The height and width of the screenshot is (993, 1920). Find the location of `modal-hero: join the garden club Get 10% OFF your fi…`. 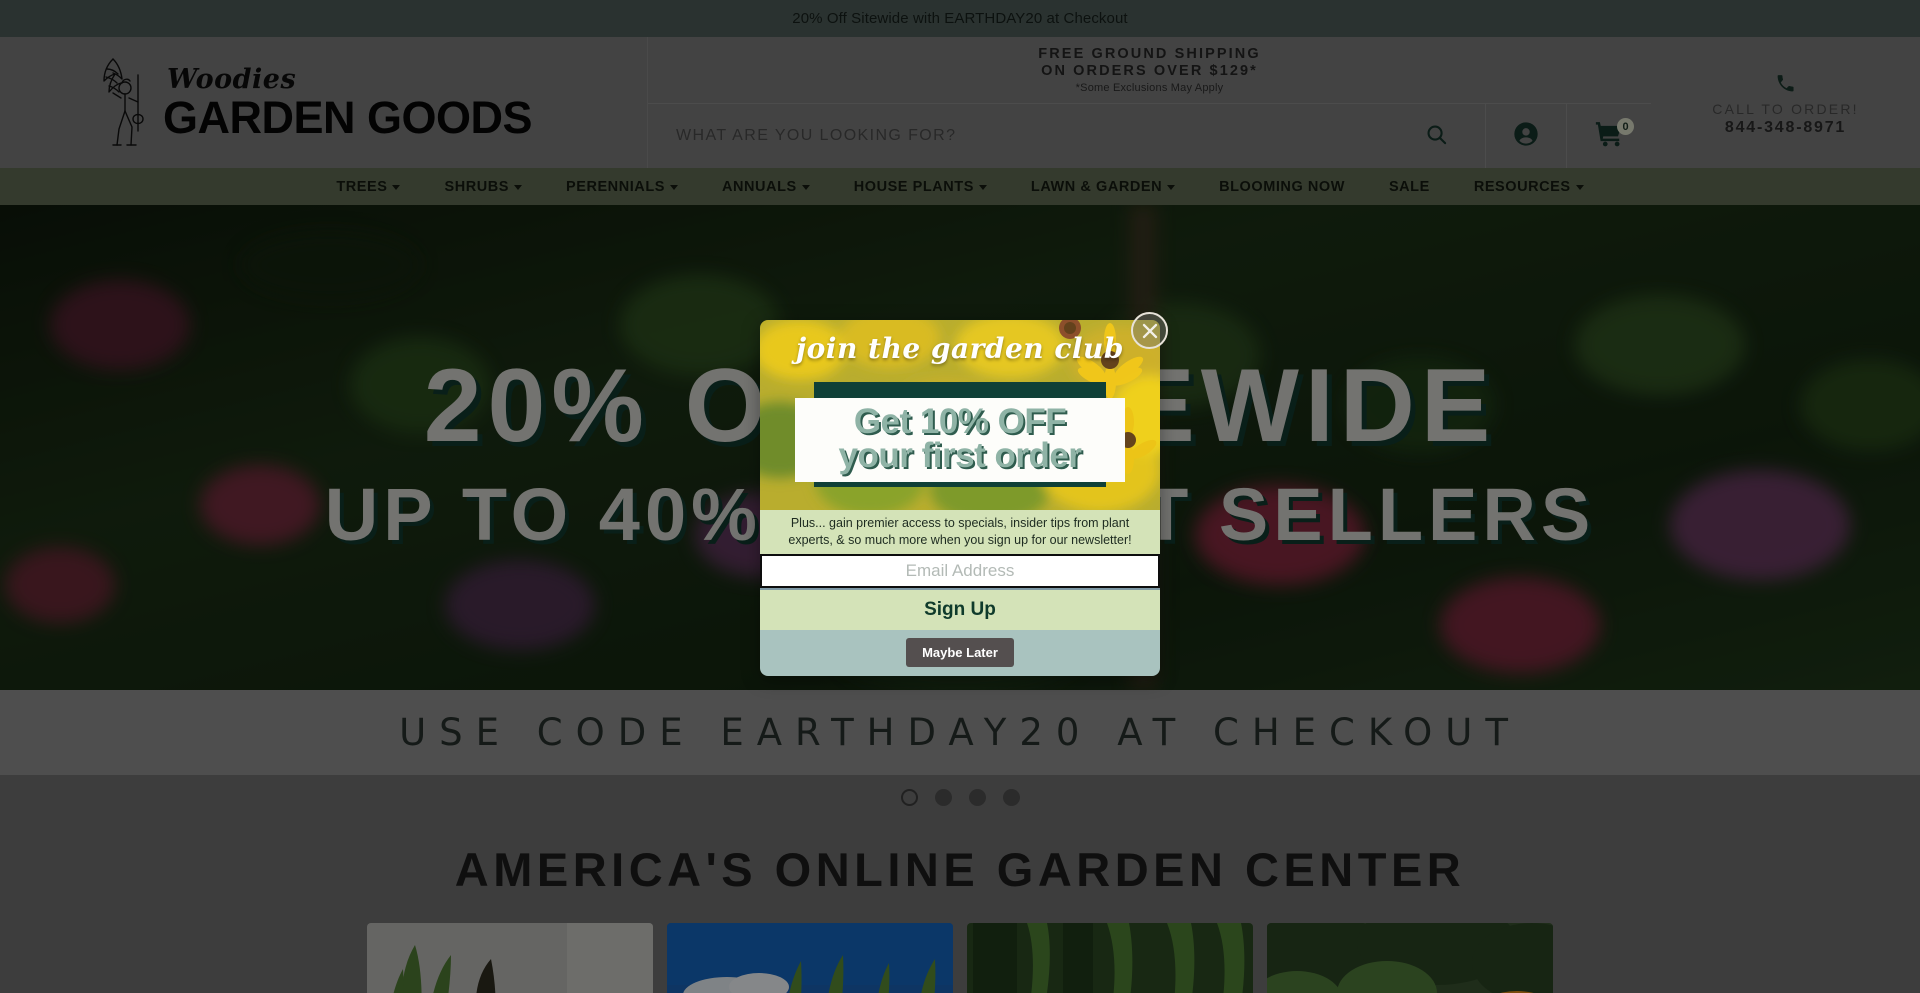

modal-hero: join the garden club Get 10% OFF your fi… is located at coordinates (960, 415).